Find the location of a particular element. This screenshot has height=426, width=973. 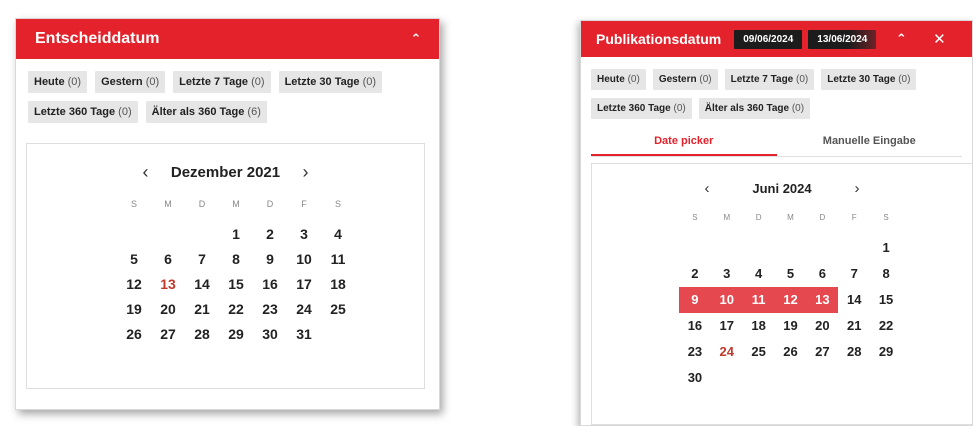

chip-aelter-als-360-tage: Älter als 360 Tage (0) is located at coordinates (754, 108).